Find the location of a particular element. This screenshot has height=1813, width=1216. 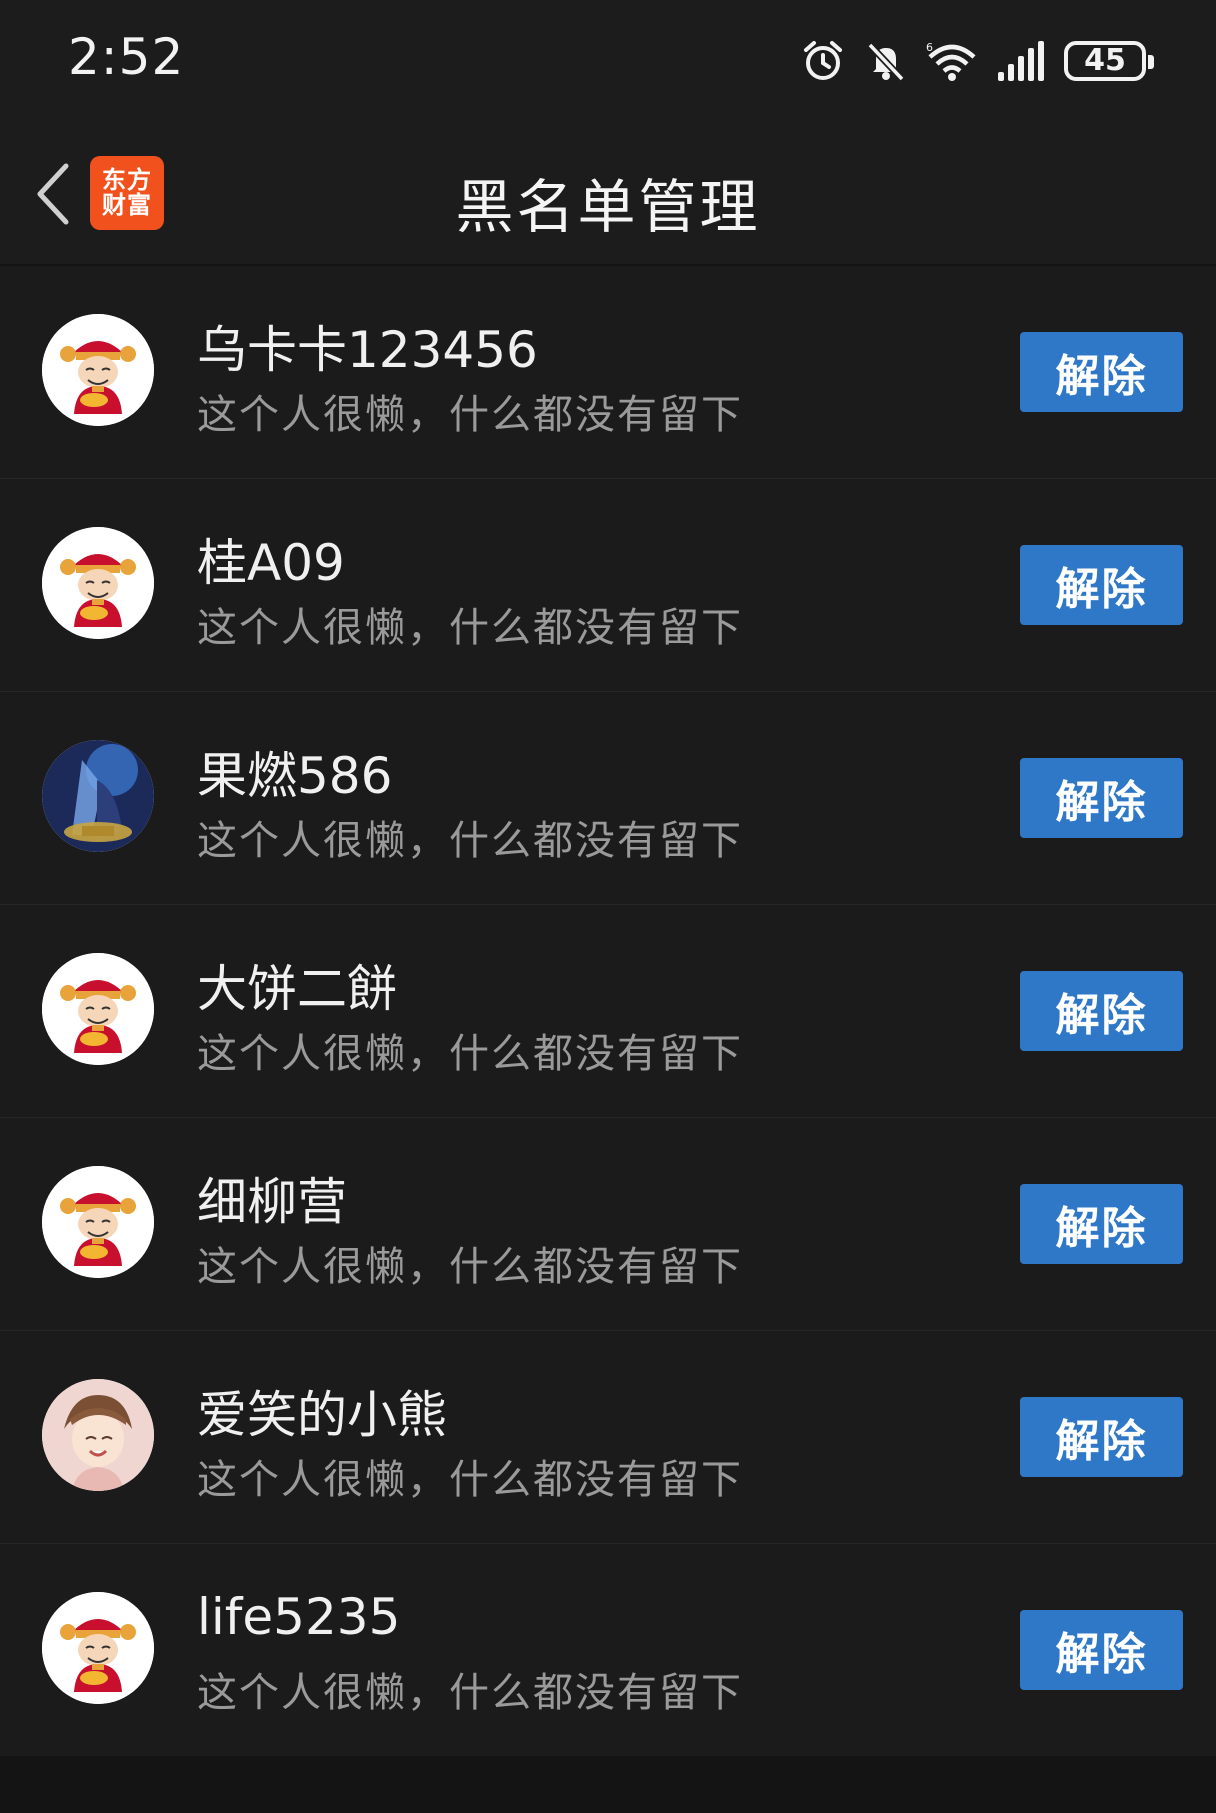

list-item: 爱笑的小熊 这个人很懒，什么都没有留下 解除 is located at coordinates (608, 1437).